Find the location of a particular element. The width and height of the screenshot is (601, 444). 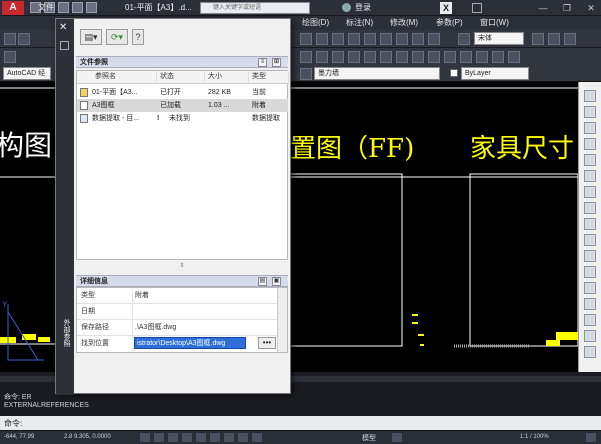

attach-dwg-button: ▤▾ is located at coordinates (91, 37).